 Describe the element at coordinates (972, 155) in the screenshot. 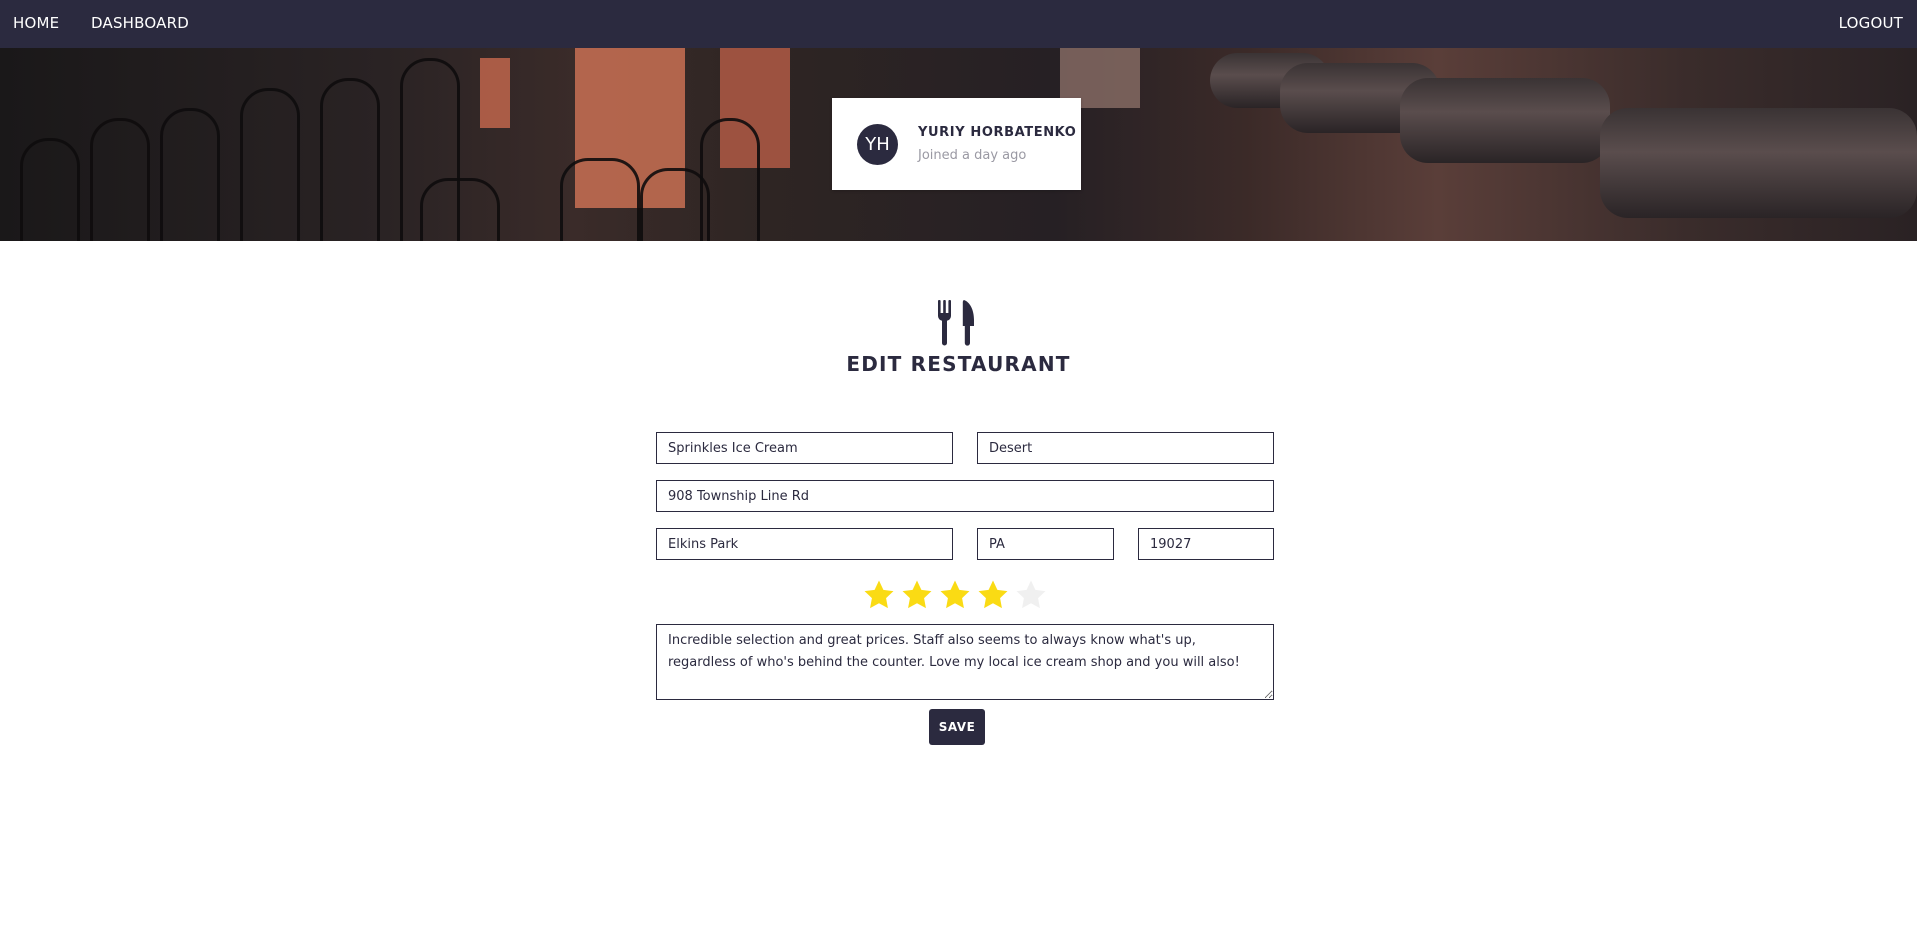

I see `profile-joined-date: Joined a day ago` at that location.